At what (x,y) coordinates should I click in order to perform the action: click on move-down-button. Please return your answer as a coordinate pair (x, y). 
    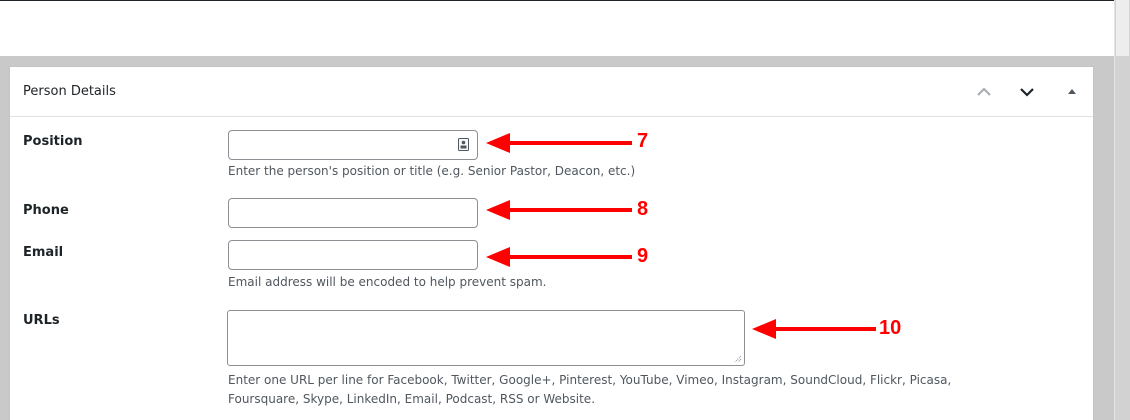
    Looking at the image, I should click on (1027, 92).